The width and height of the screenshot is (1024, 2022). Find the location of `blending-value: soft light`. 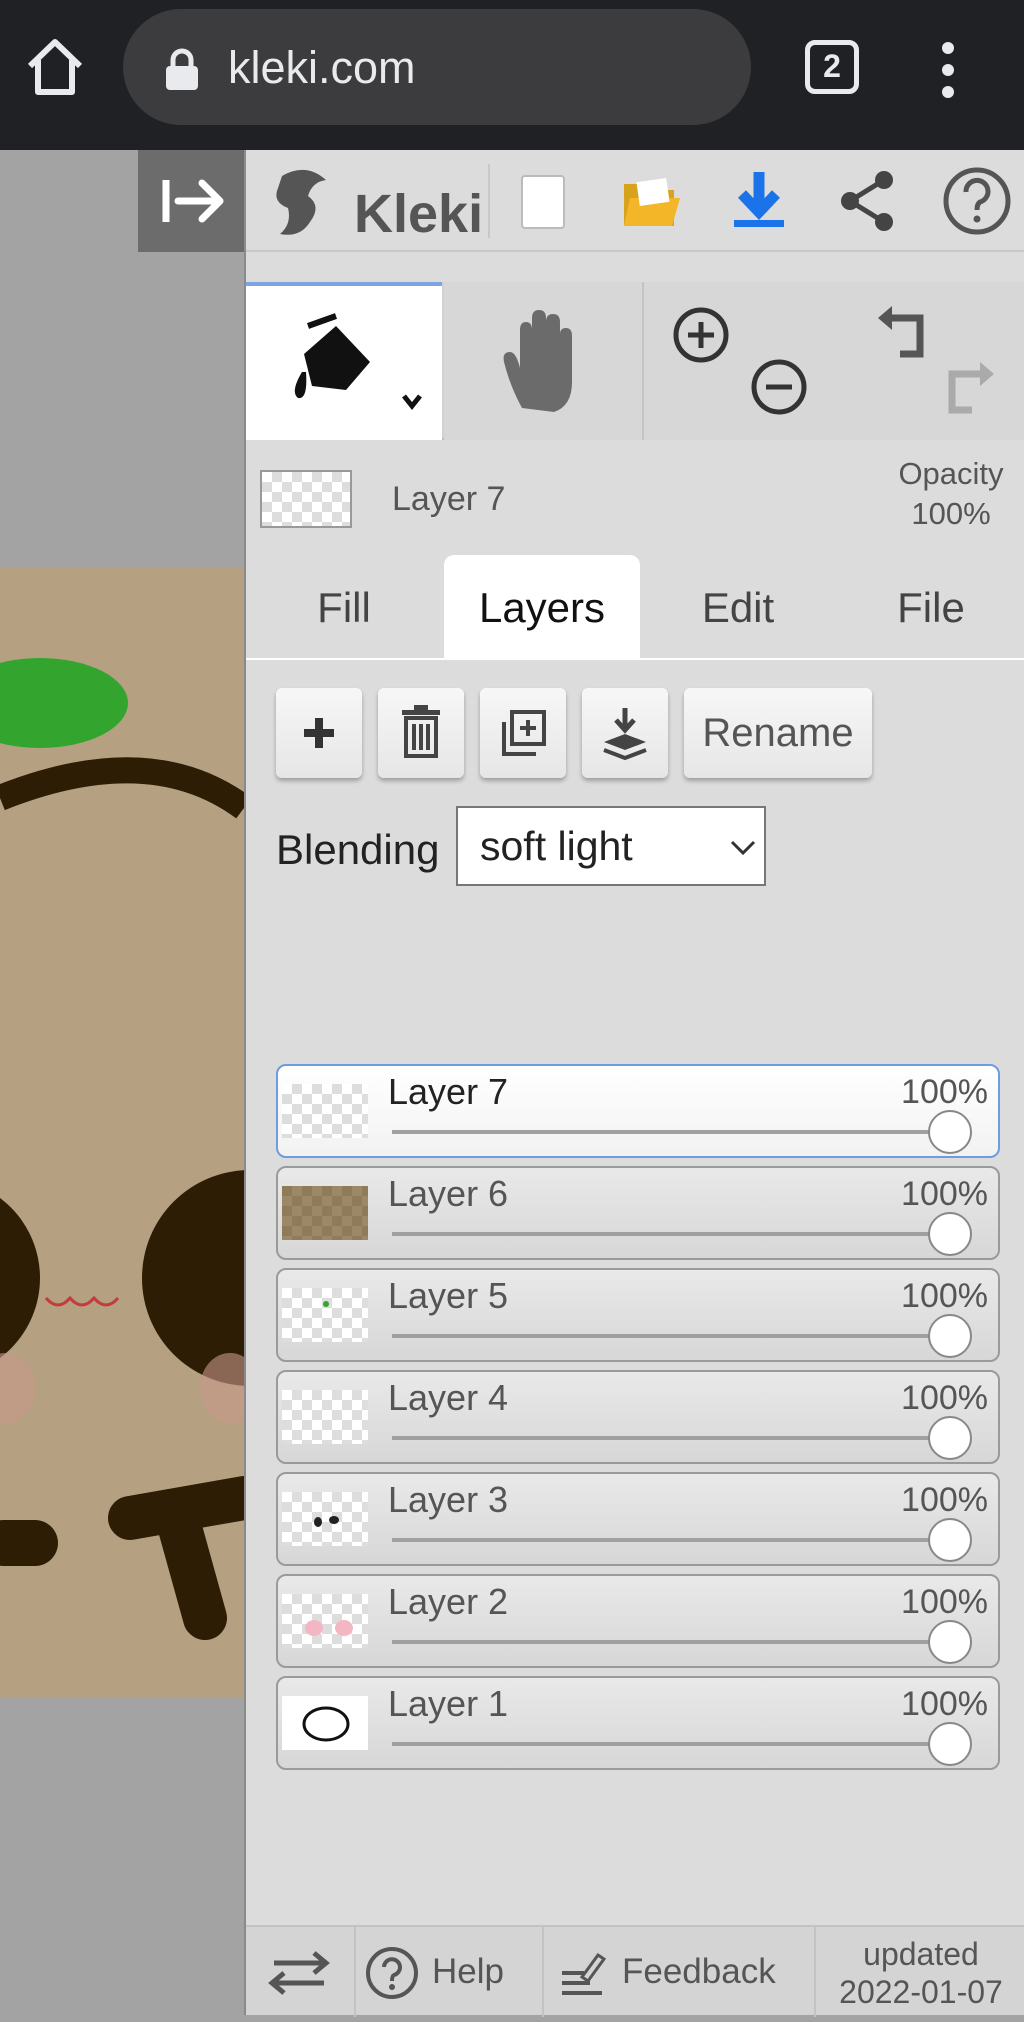

blending-value: soft light is located at coordinates (556, 846).